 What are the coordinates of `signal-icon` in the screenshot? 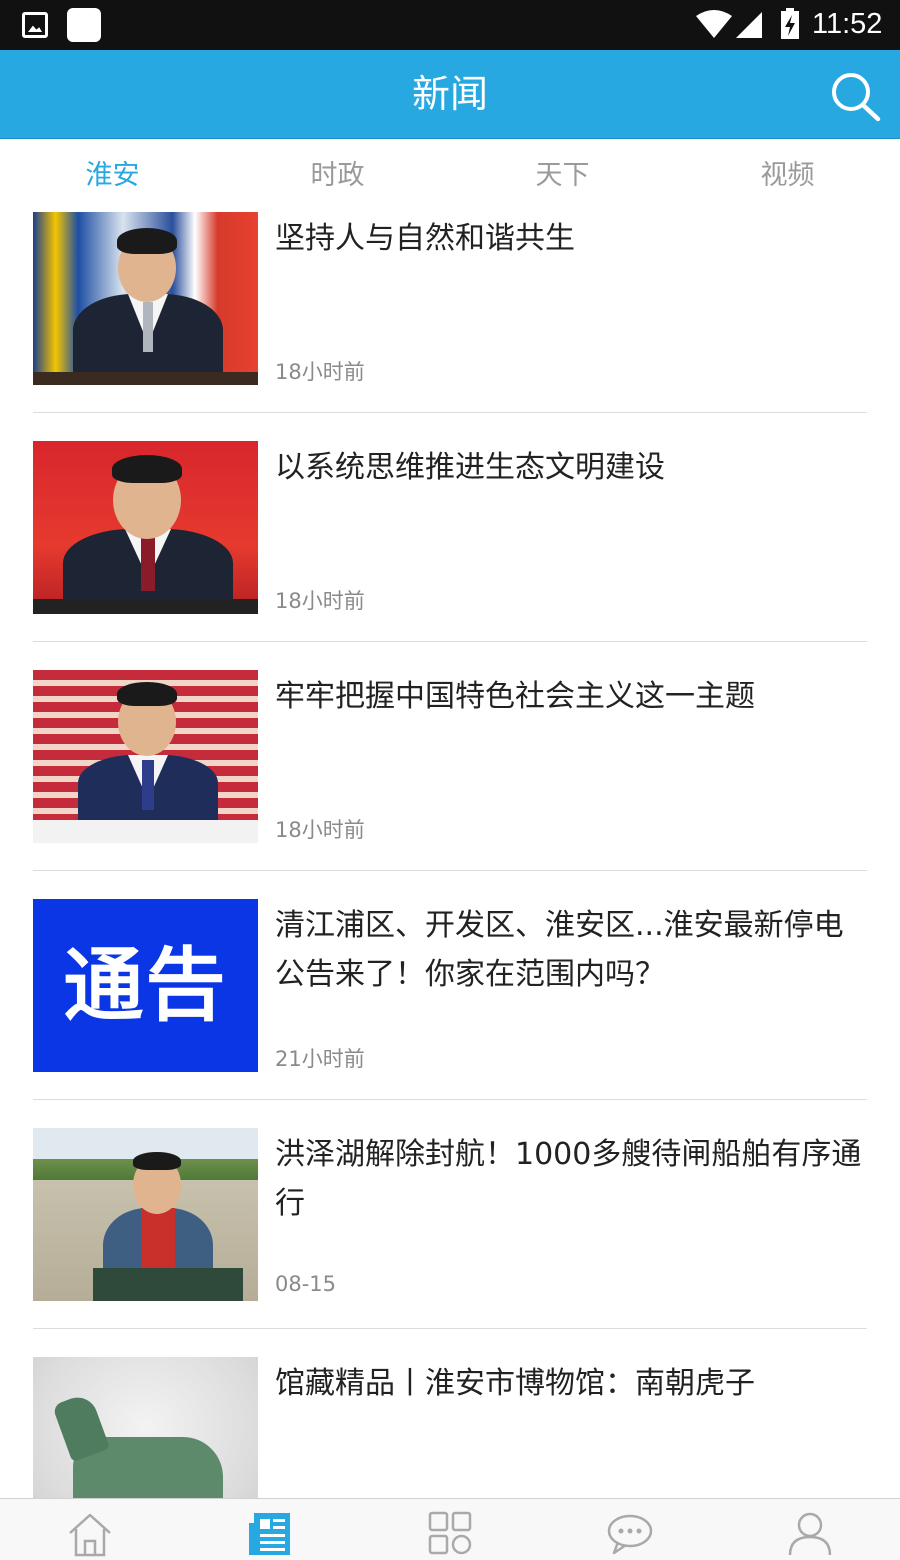 It's located at (749, 25).